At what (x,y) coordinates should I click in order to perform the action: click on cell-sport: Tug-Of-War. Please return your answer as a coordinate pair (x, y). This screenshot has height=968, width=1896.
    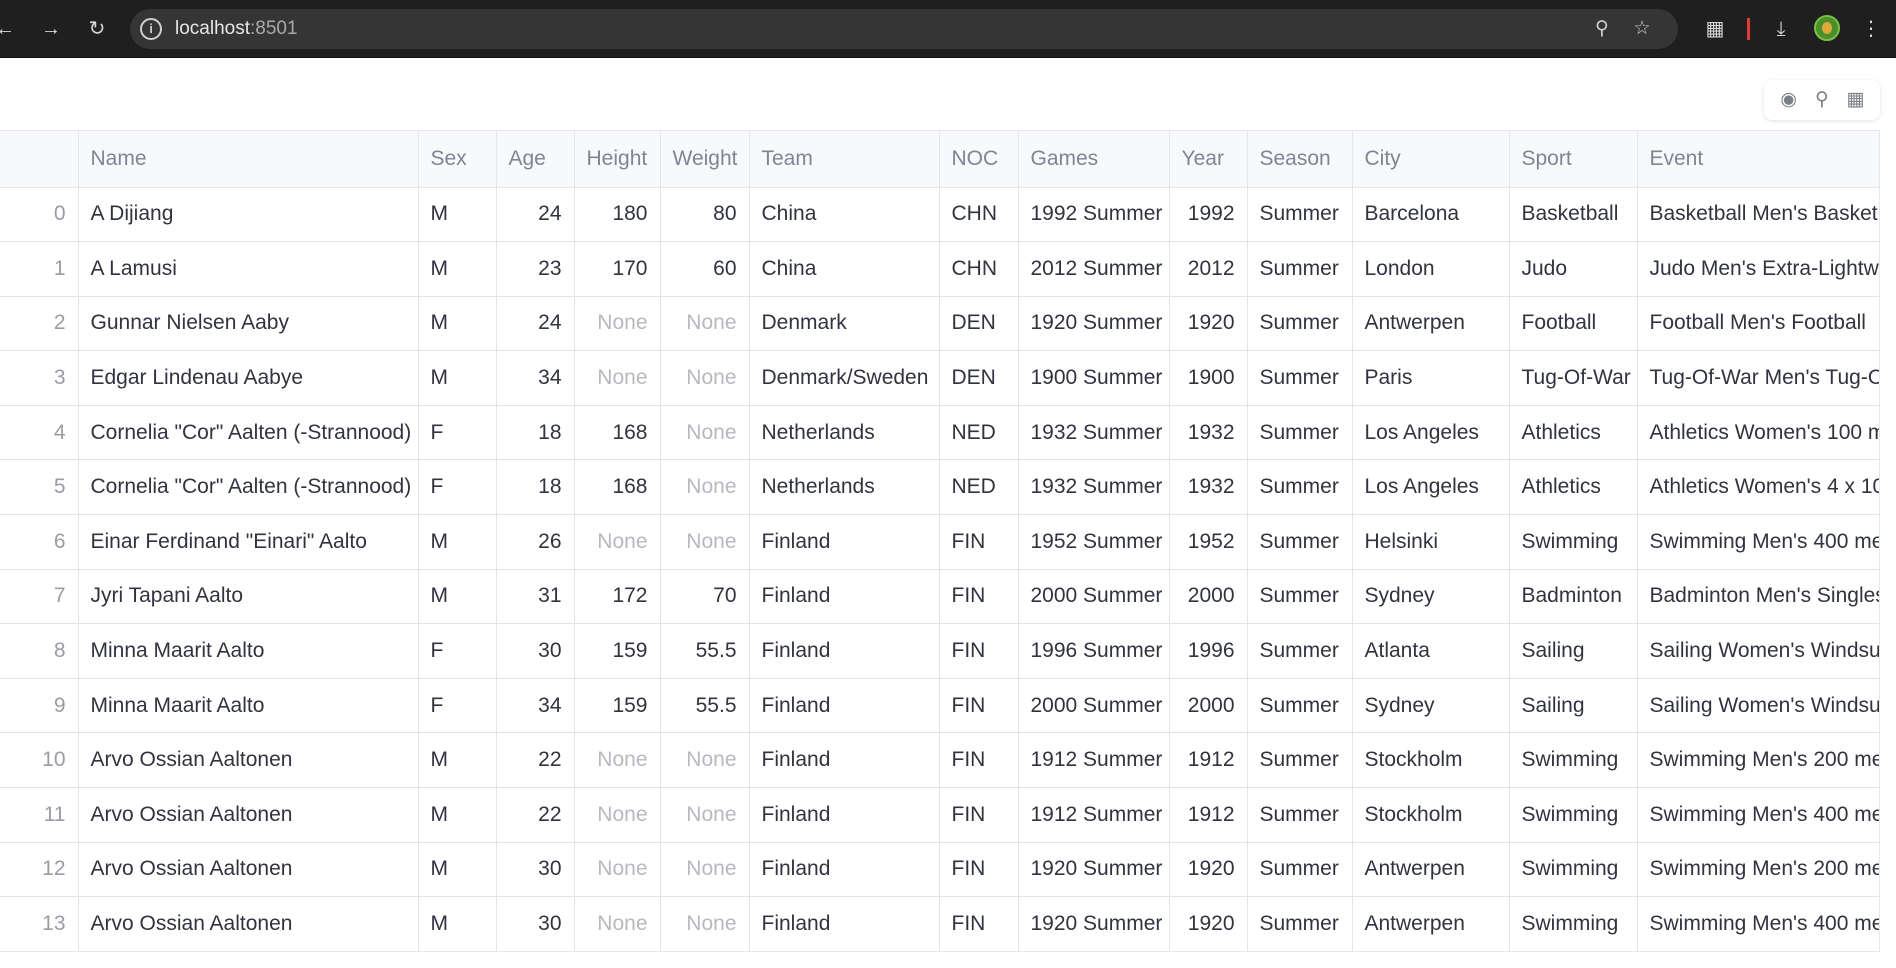
    Looking at the image, I should click on (1573, 378).